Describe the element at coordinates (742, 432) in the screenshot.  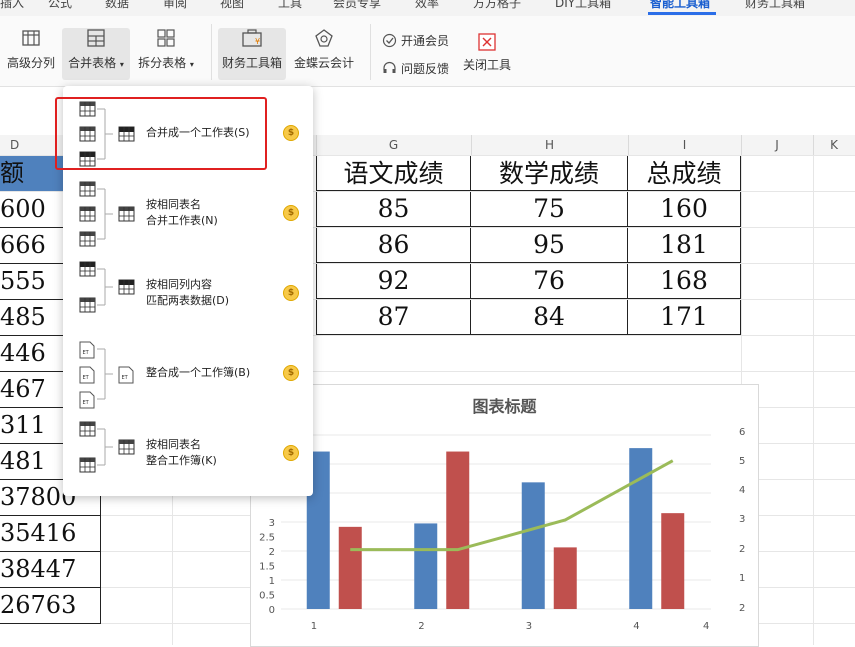
I see `y2-tick-label: 6` at that location.